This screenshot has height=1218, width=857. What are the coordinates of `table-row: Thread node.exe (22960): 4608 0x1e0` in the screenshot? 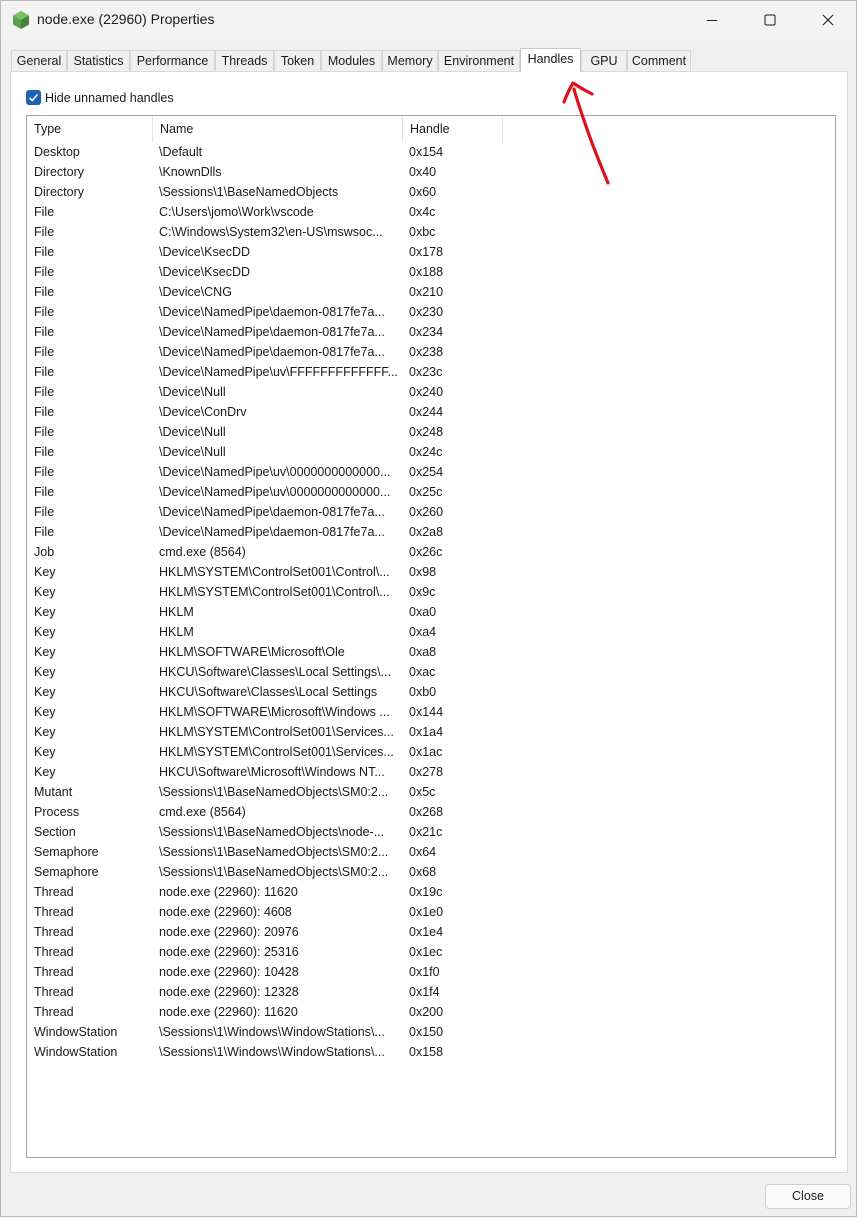 It's located at (431, 912).